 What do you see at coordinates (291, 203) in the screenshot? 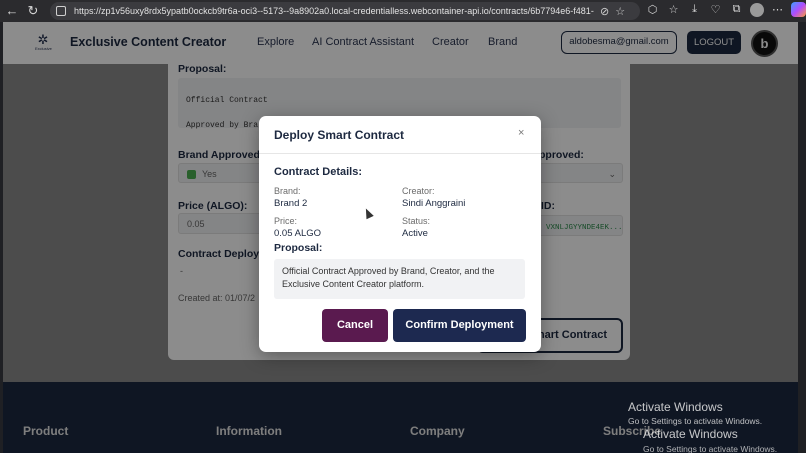
I see `brand-value: Brand 2` at bounding box center [291, 203].